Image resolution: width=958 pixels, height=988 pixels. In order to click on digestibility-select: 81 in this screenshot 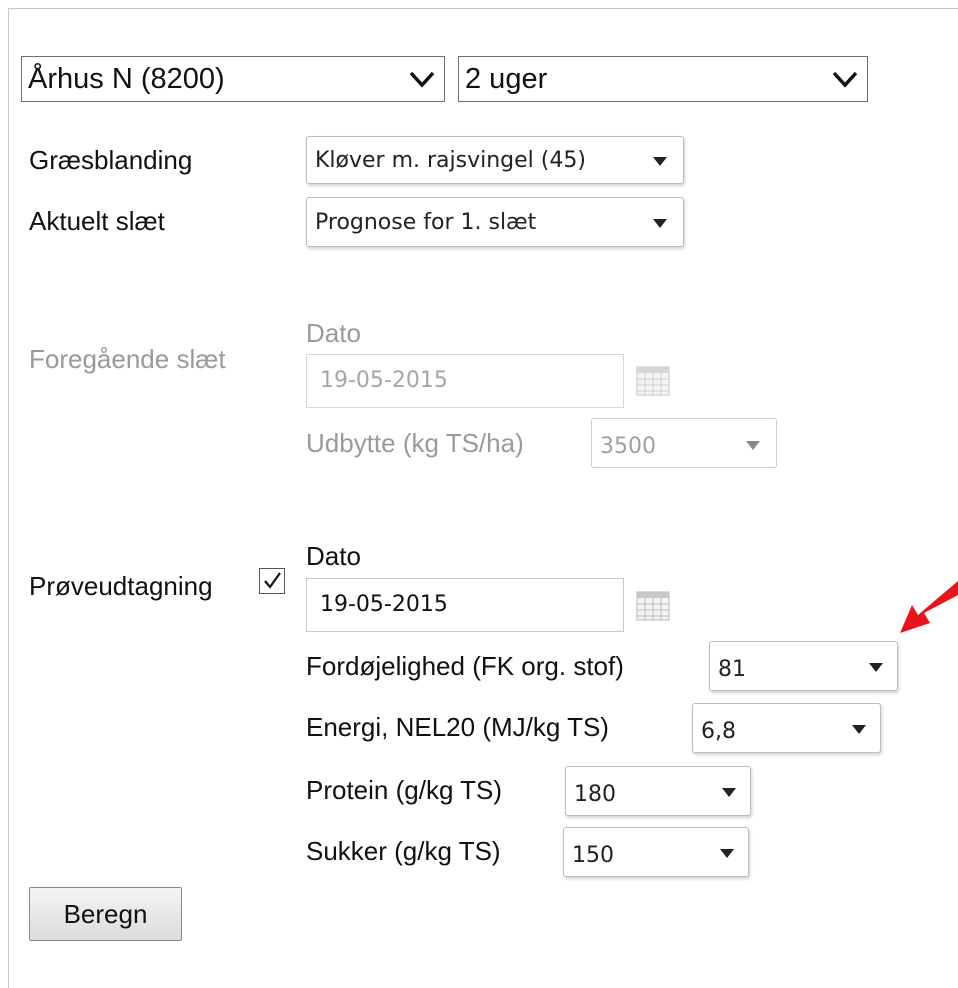, I will do `click(803, 666)`.